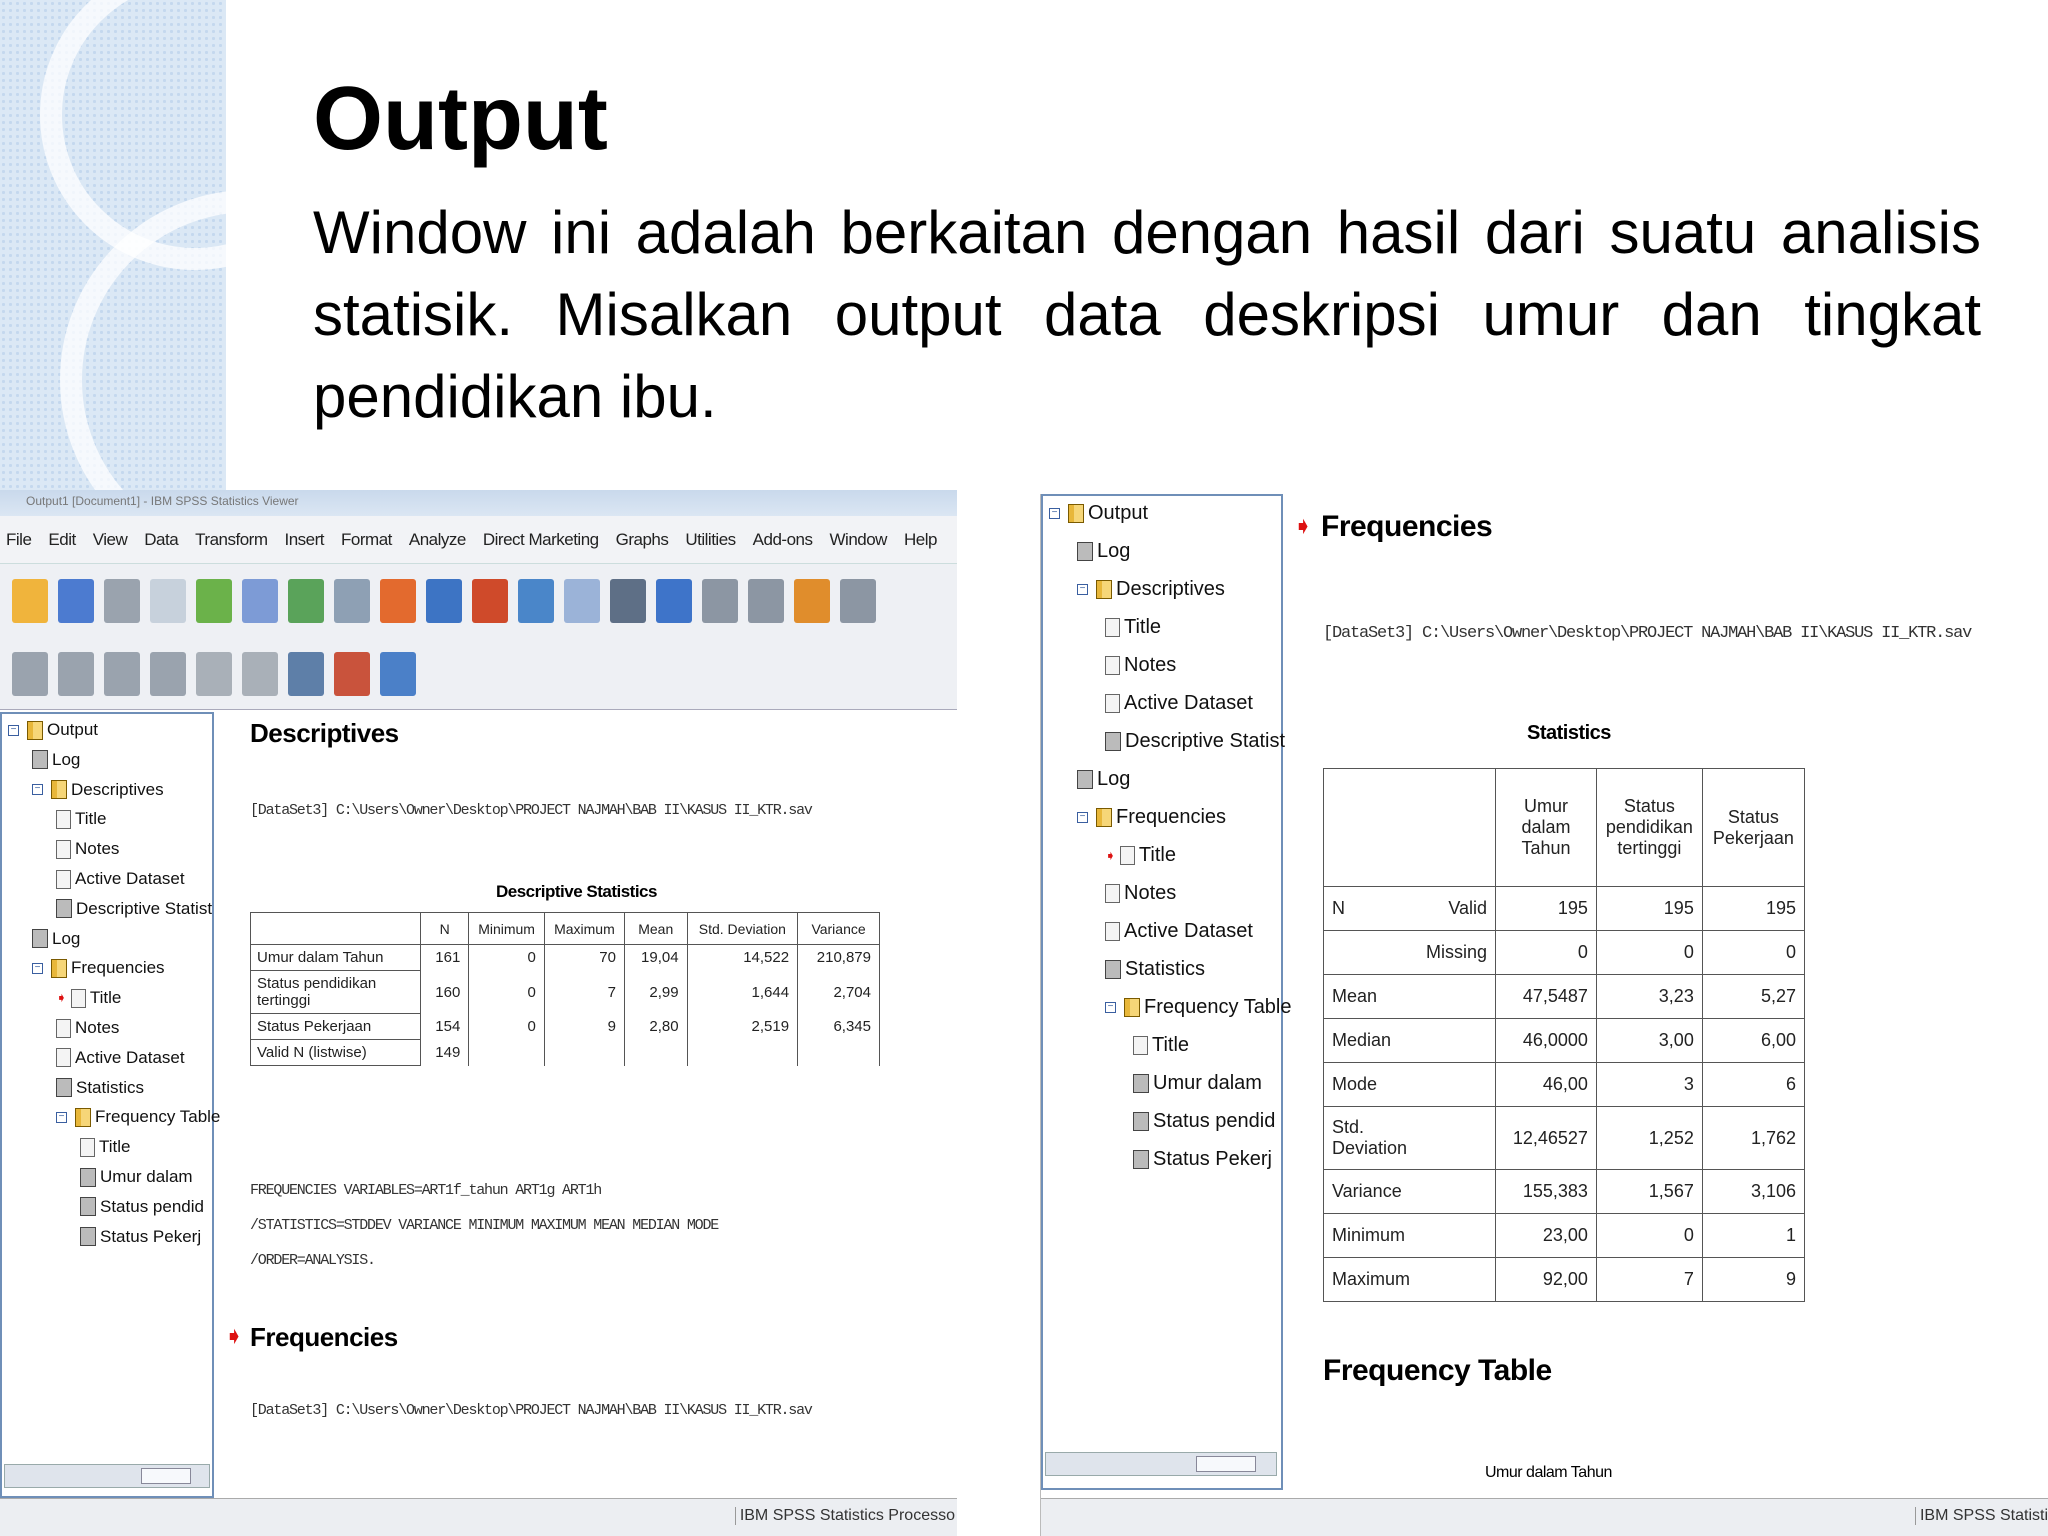 This screenshot has width=2048, height=1536. Describe the element at coordinates (306, 673) in the screenshot. I see `insert-heading-icon` at that location.